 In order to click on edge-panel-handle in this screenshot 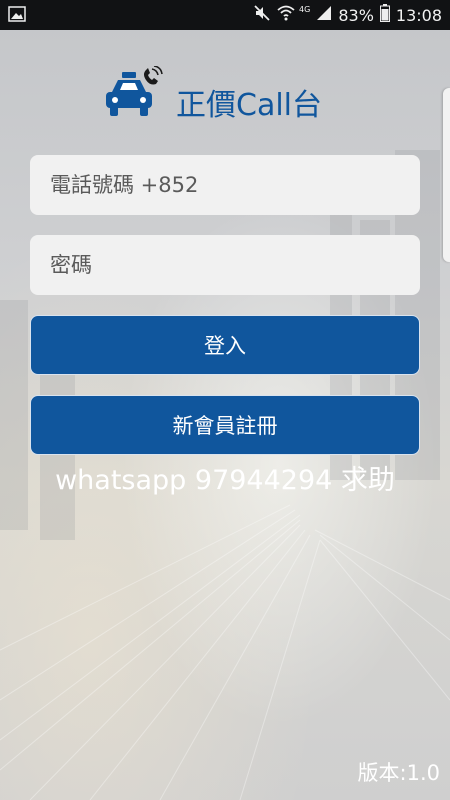, I will do `click(446, 175)`.